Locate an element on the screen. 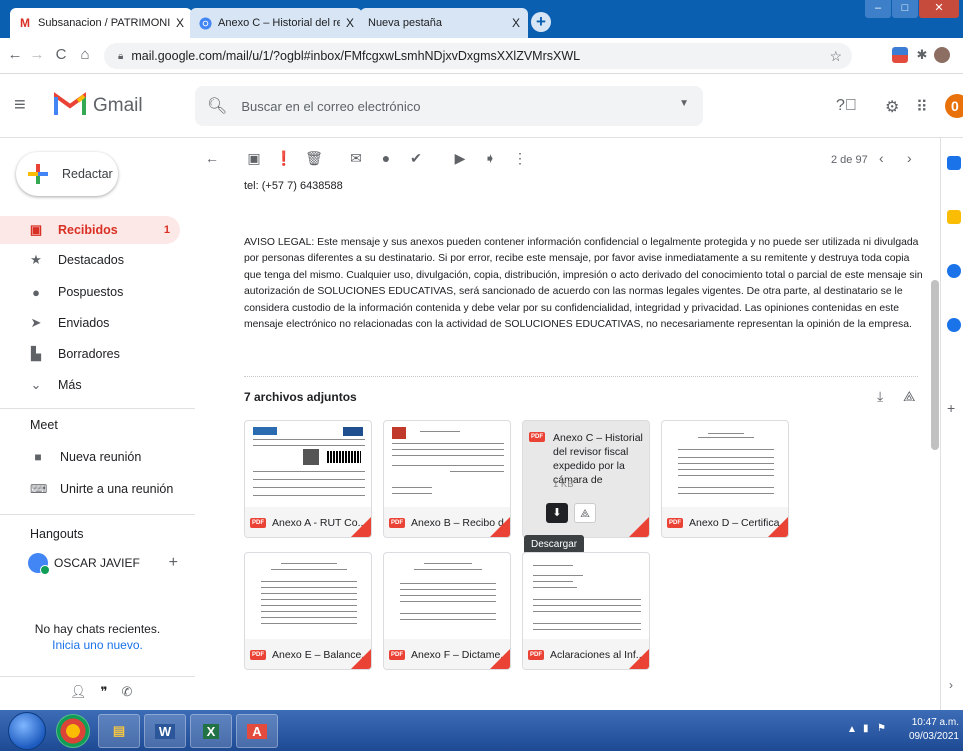 The width and height of the screenshot is (963, 751). reload-icon: C is located at coordinates (61, 54).